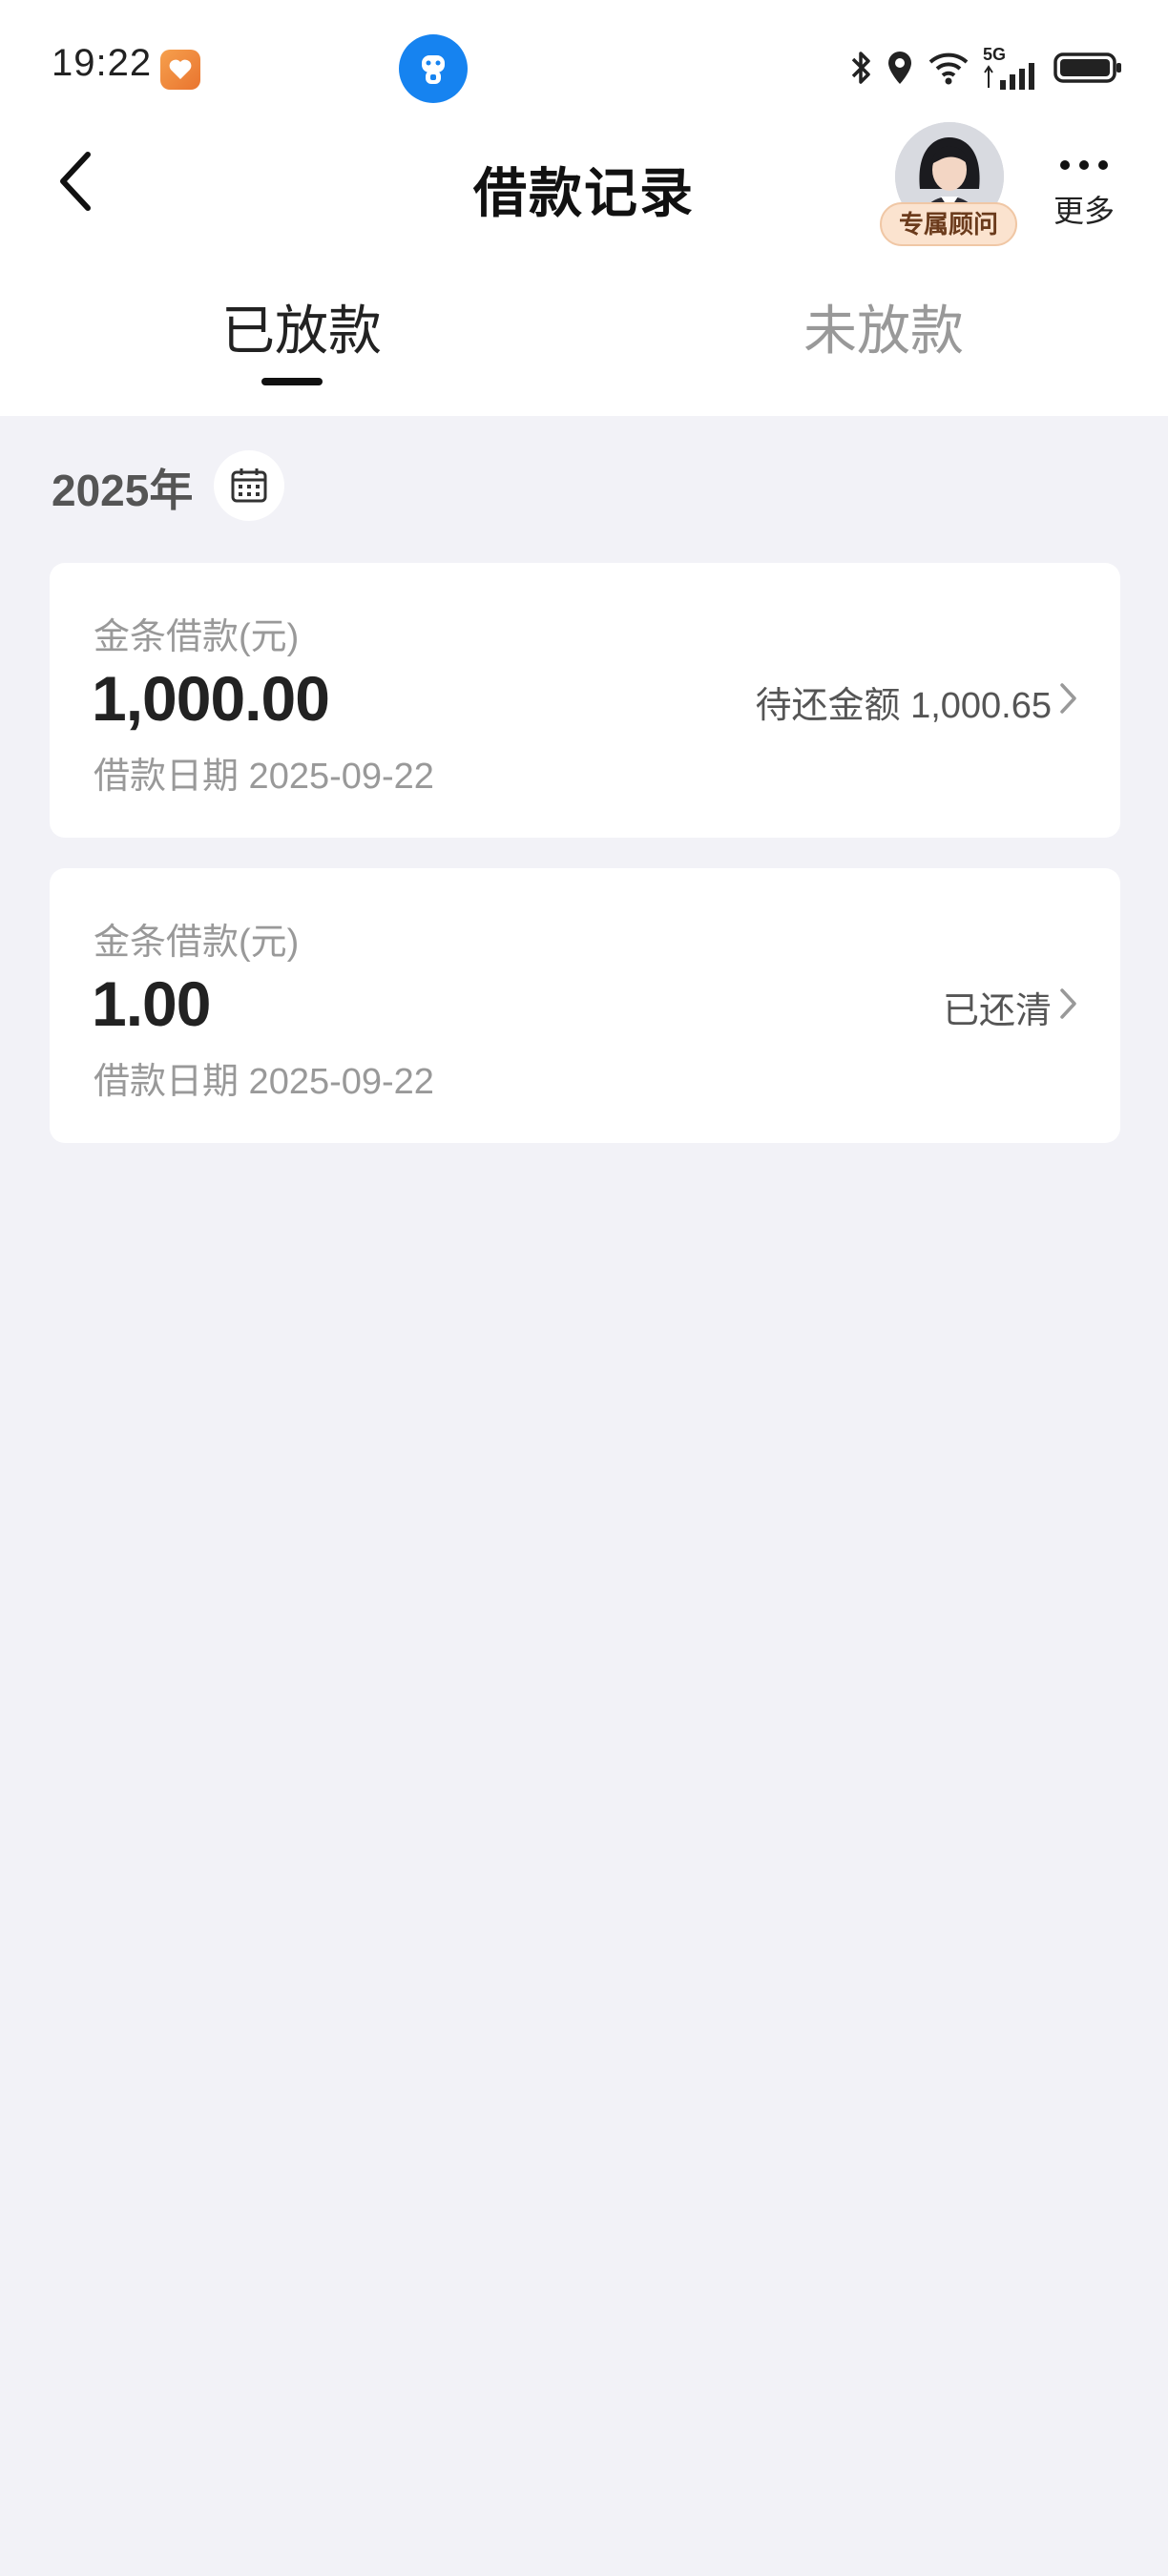 This screenshot has width=1168, height=2576. I want to click on more-button: 更多, so click(1084, 191).